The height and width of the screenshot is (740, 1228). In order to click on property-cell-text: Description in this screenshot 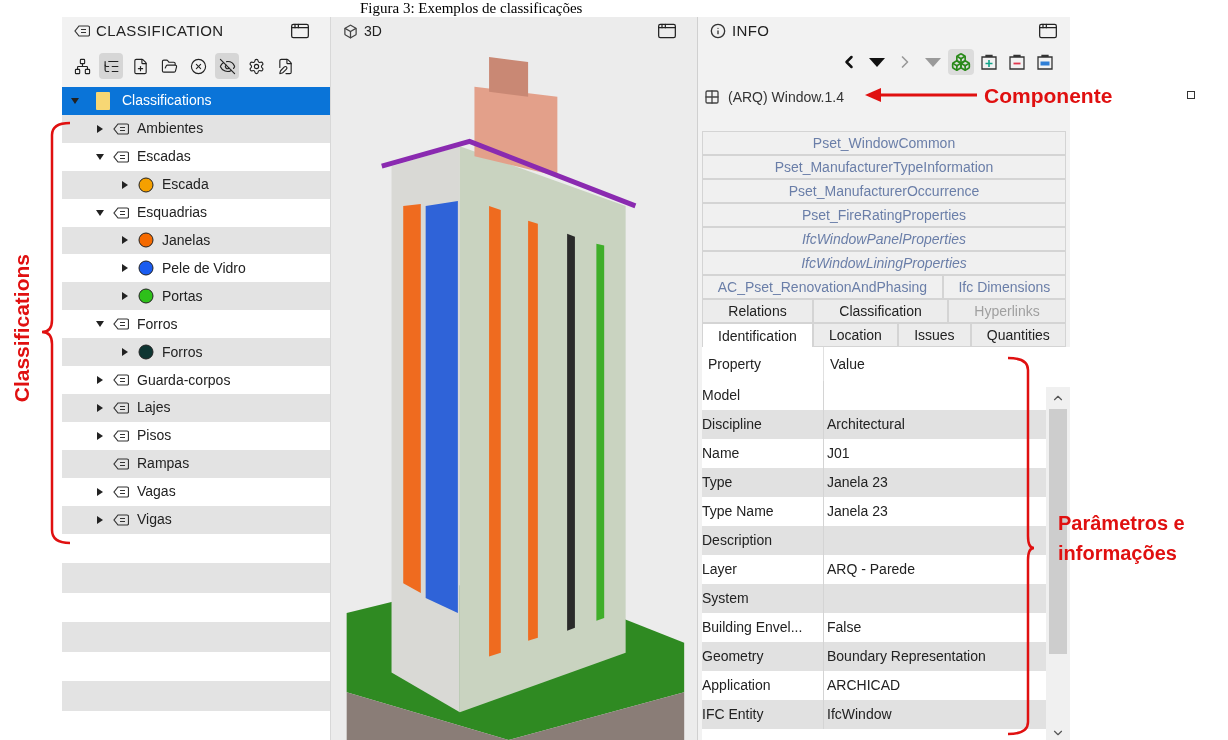, I will do `click(738, 540)`.